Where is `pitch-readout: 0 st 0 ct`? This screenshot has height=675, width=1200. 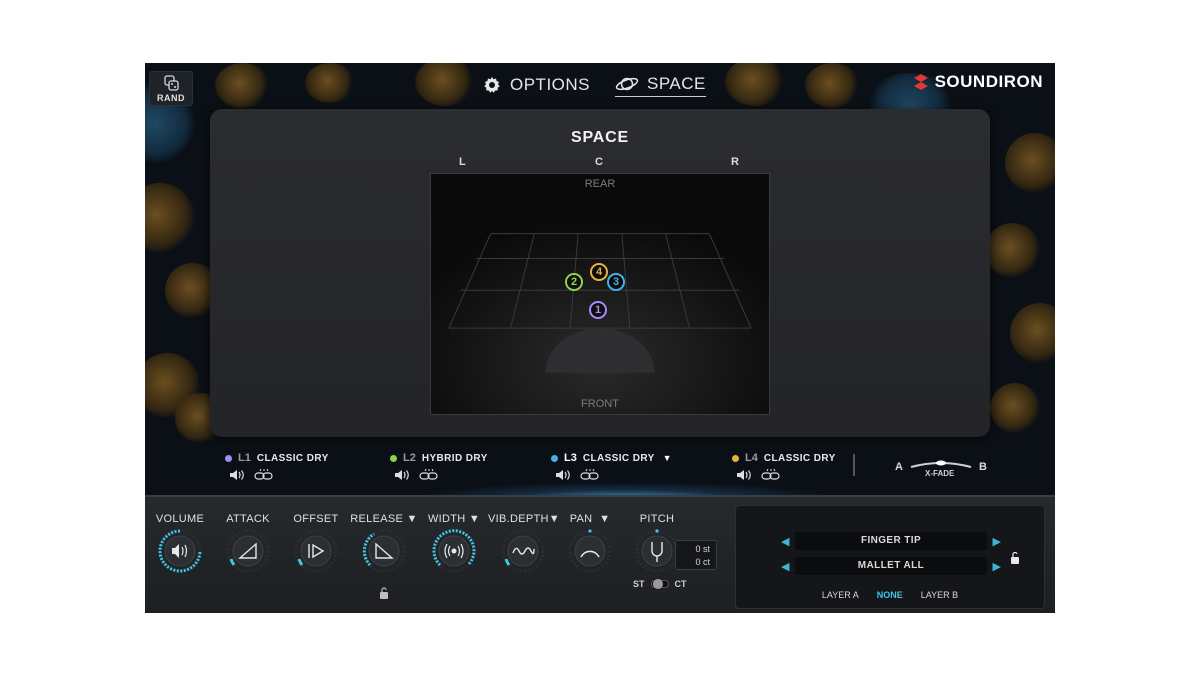 pitch-readout: 0 st 0 ct is located at coordinates (696, 555).